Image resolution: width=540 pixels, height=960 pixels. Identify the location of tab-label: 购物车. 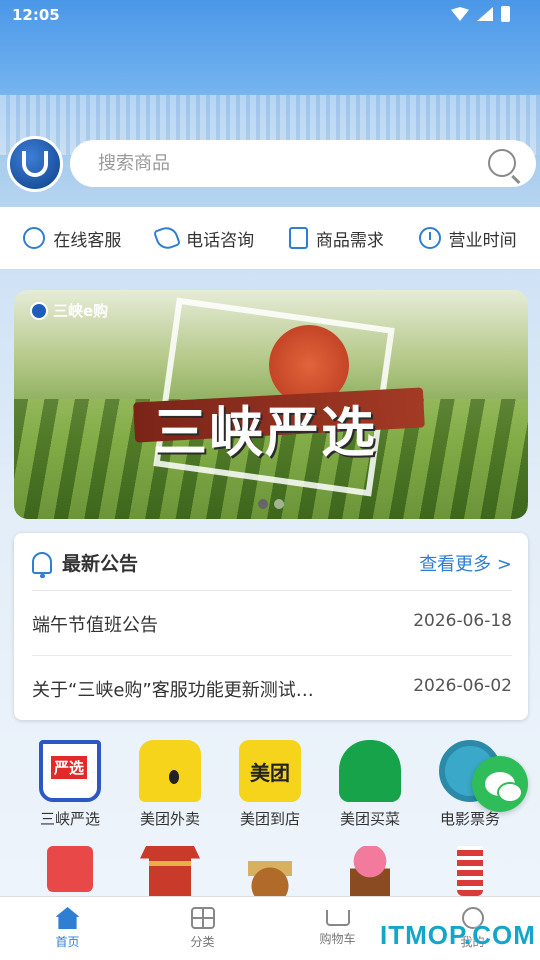
(337, 939).